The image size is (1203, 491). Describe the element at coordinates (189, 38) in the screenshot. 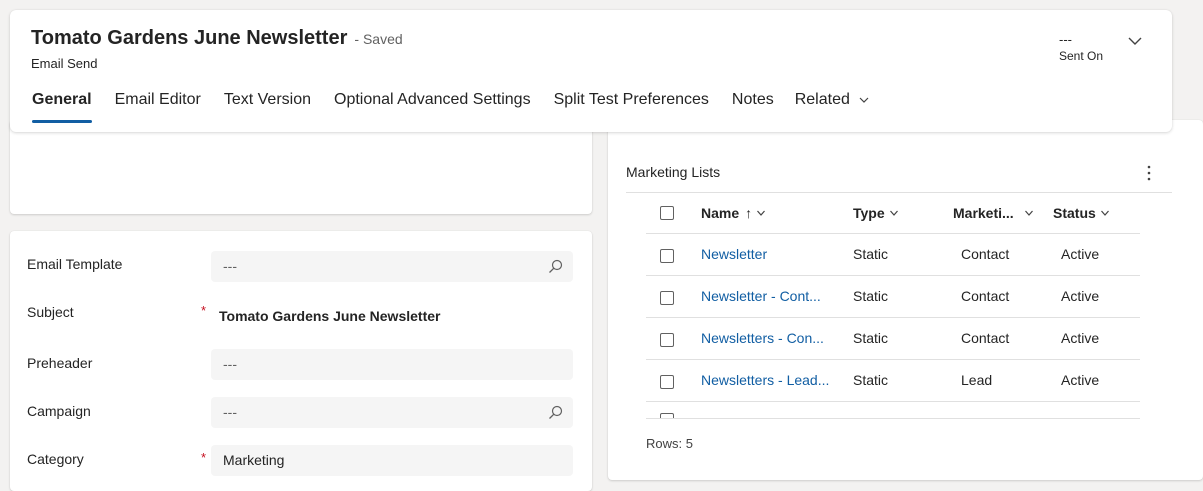

I see `record-title: Tomato Gardens June Newsletter` at that location.